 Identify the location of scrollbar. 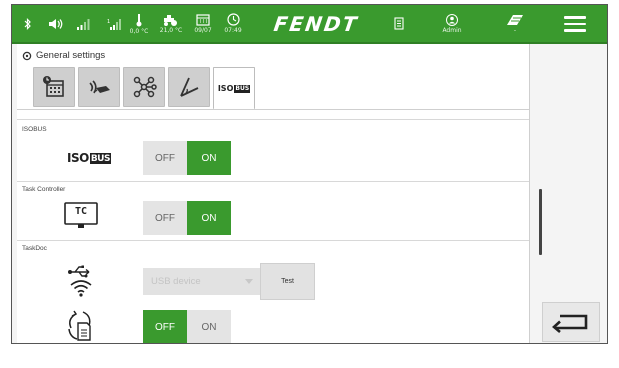
(540, 222).